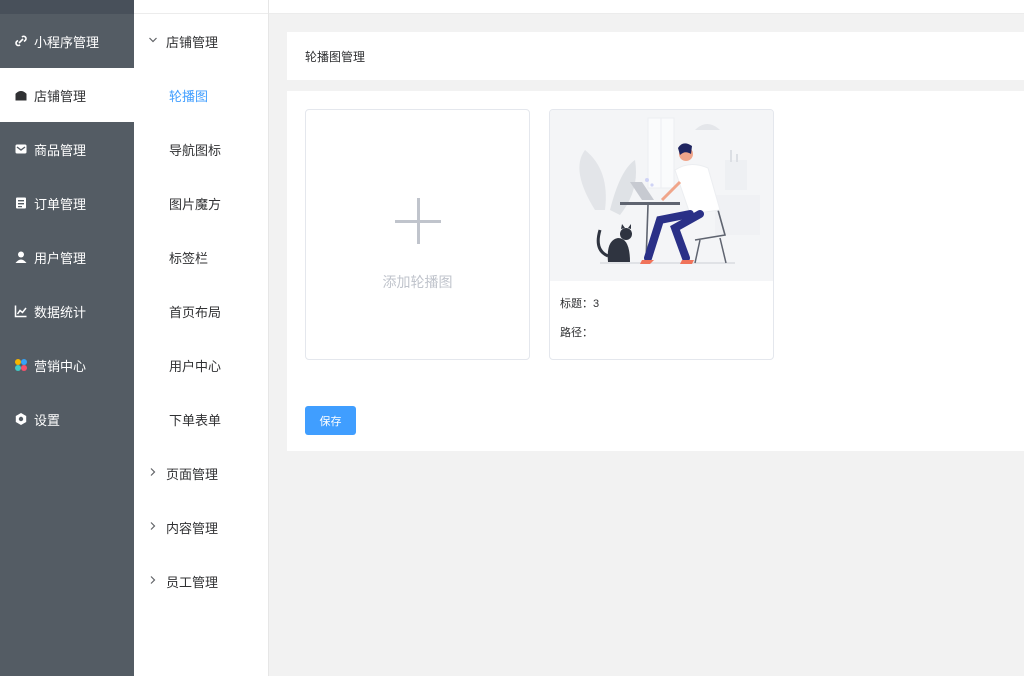  What do you see at coordinates (60, 204) in the screenshot?
I see `sidebar-item-label: 订单管理` at bounding box center [60, 204].